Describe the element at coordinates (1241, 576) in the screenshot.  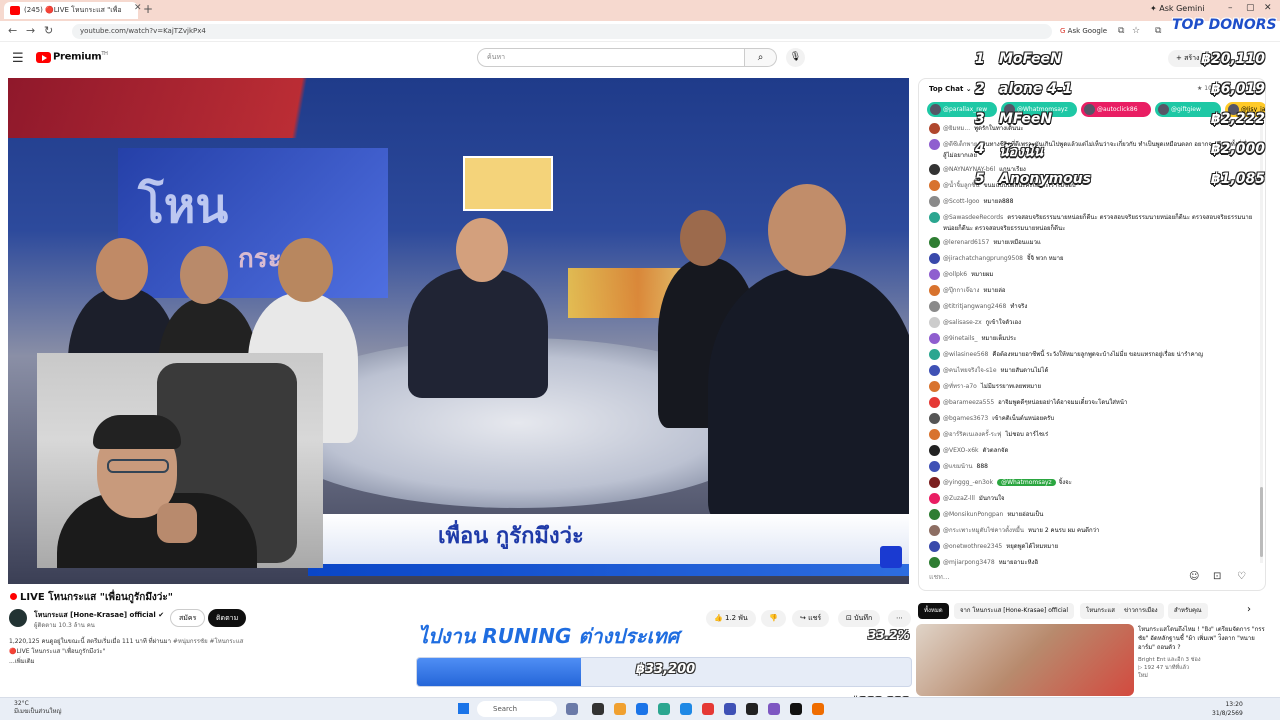
I see `heart-icon: ♡` at that location.